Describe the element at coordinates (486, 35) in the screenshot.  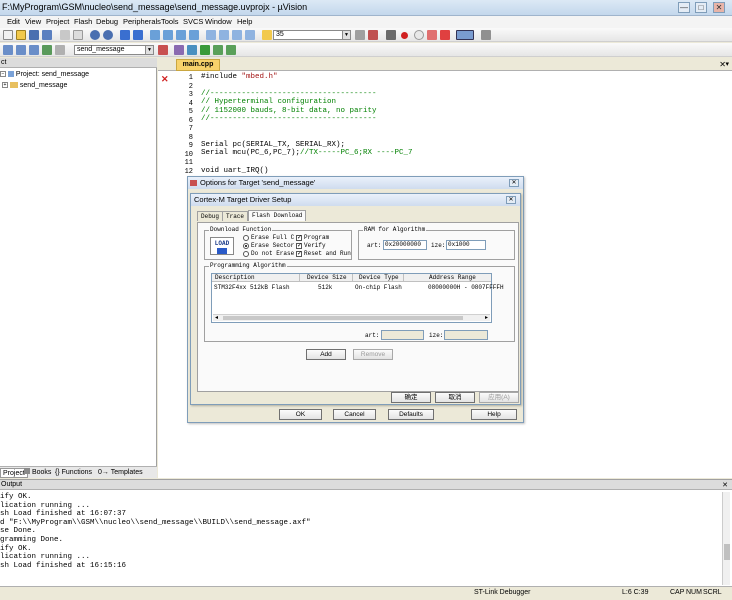
I see `wrench-icon` at that location.